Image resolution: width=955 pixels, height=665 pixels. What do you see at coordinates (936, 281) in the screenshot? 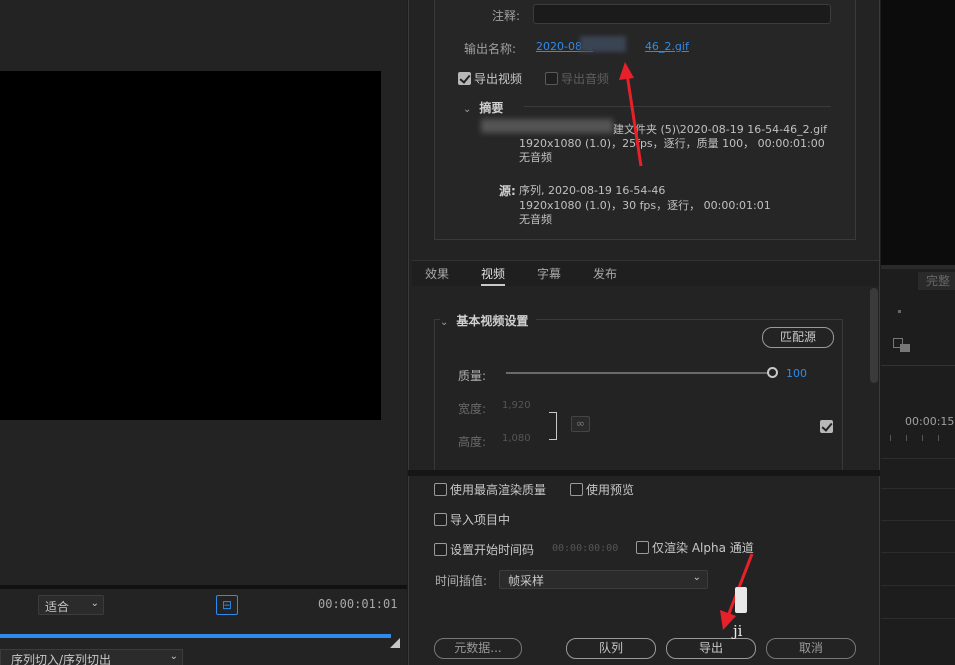
I see `complete-button: 完整` at bounding box center [936, 281].